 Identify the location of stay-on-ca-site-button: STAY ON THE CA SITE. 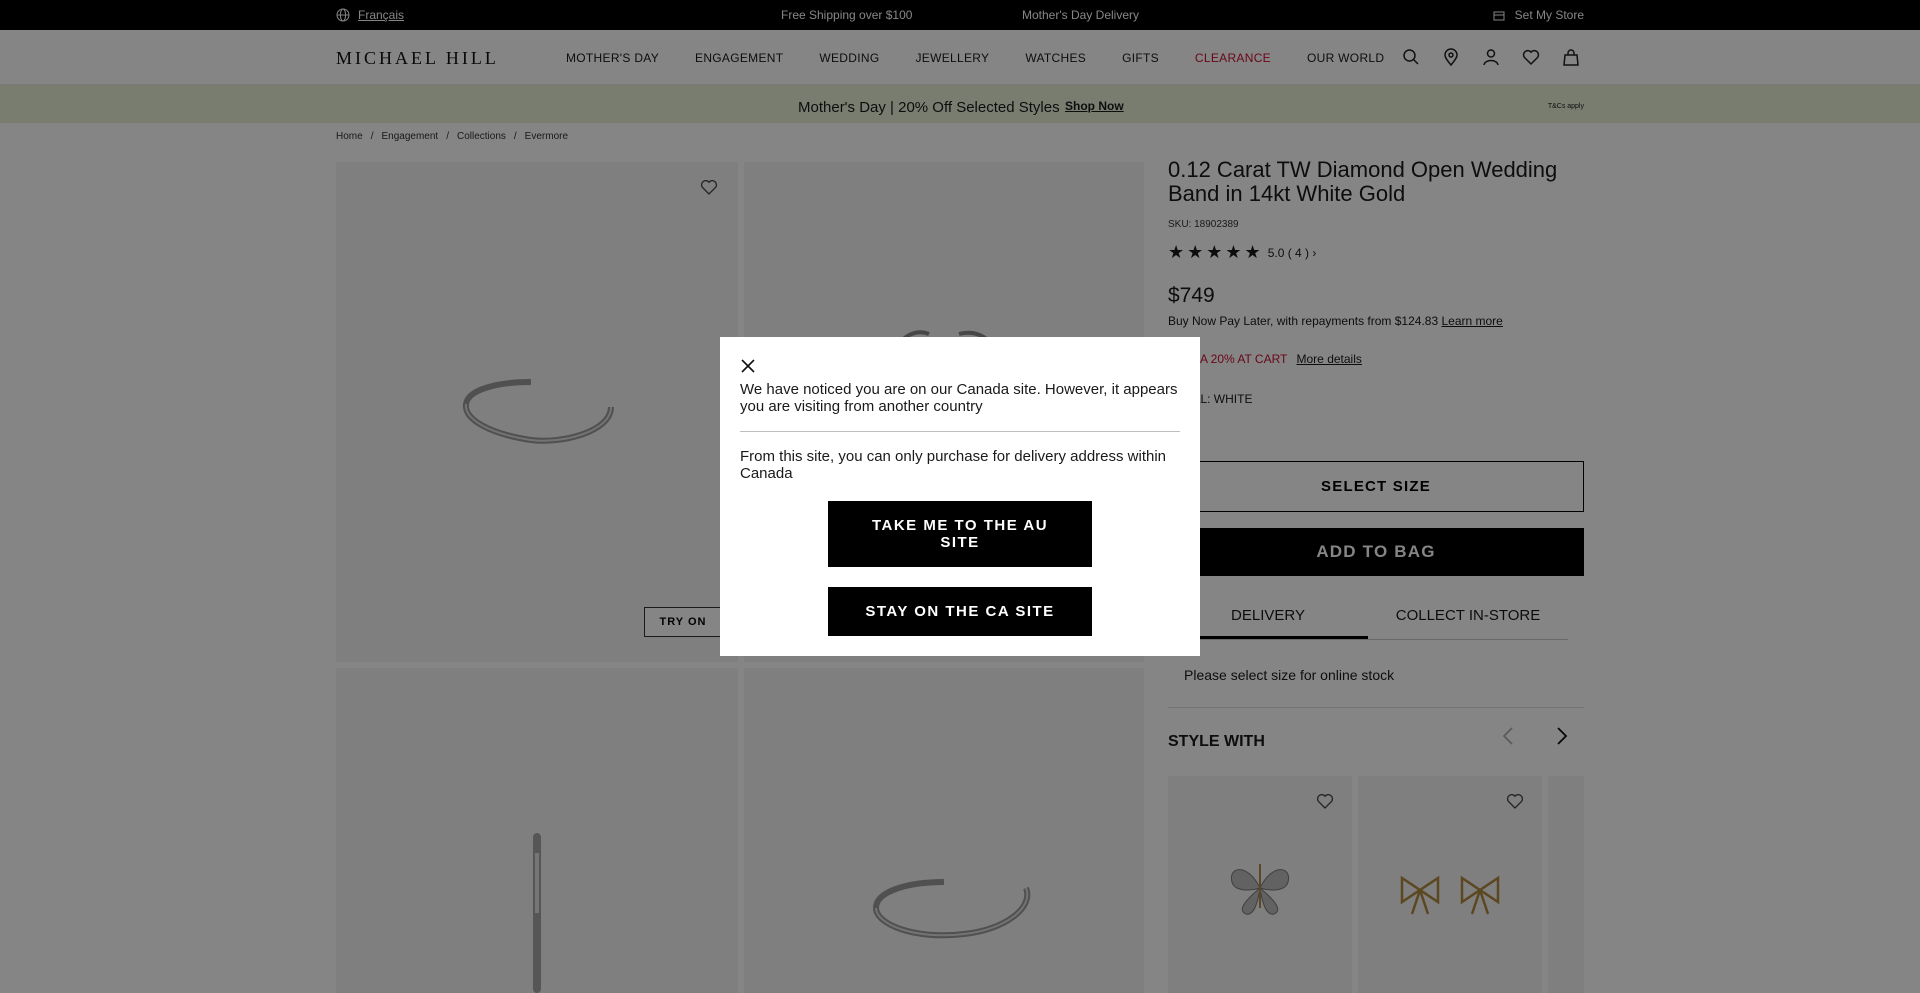
(960, 611).